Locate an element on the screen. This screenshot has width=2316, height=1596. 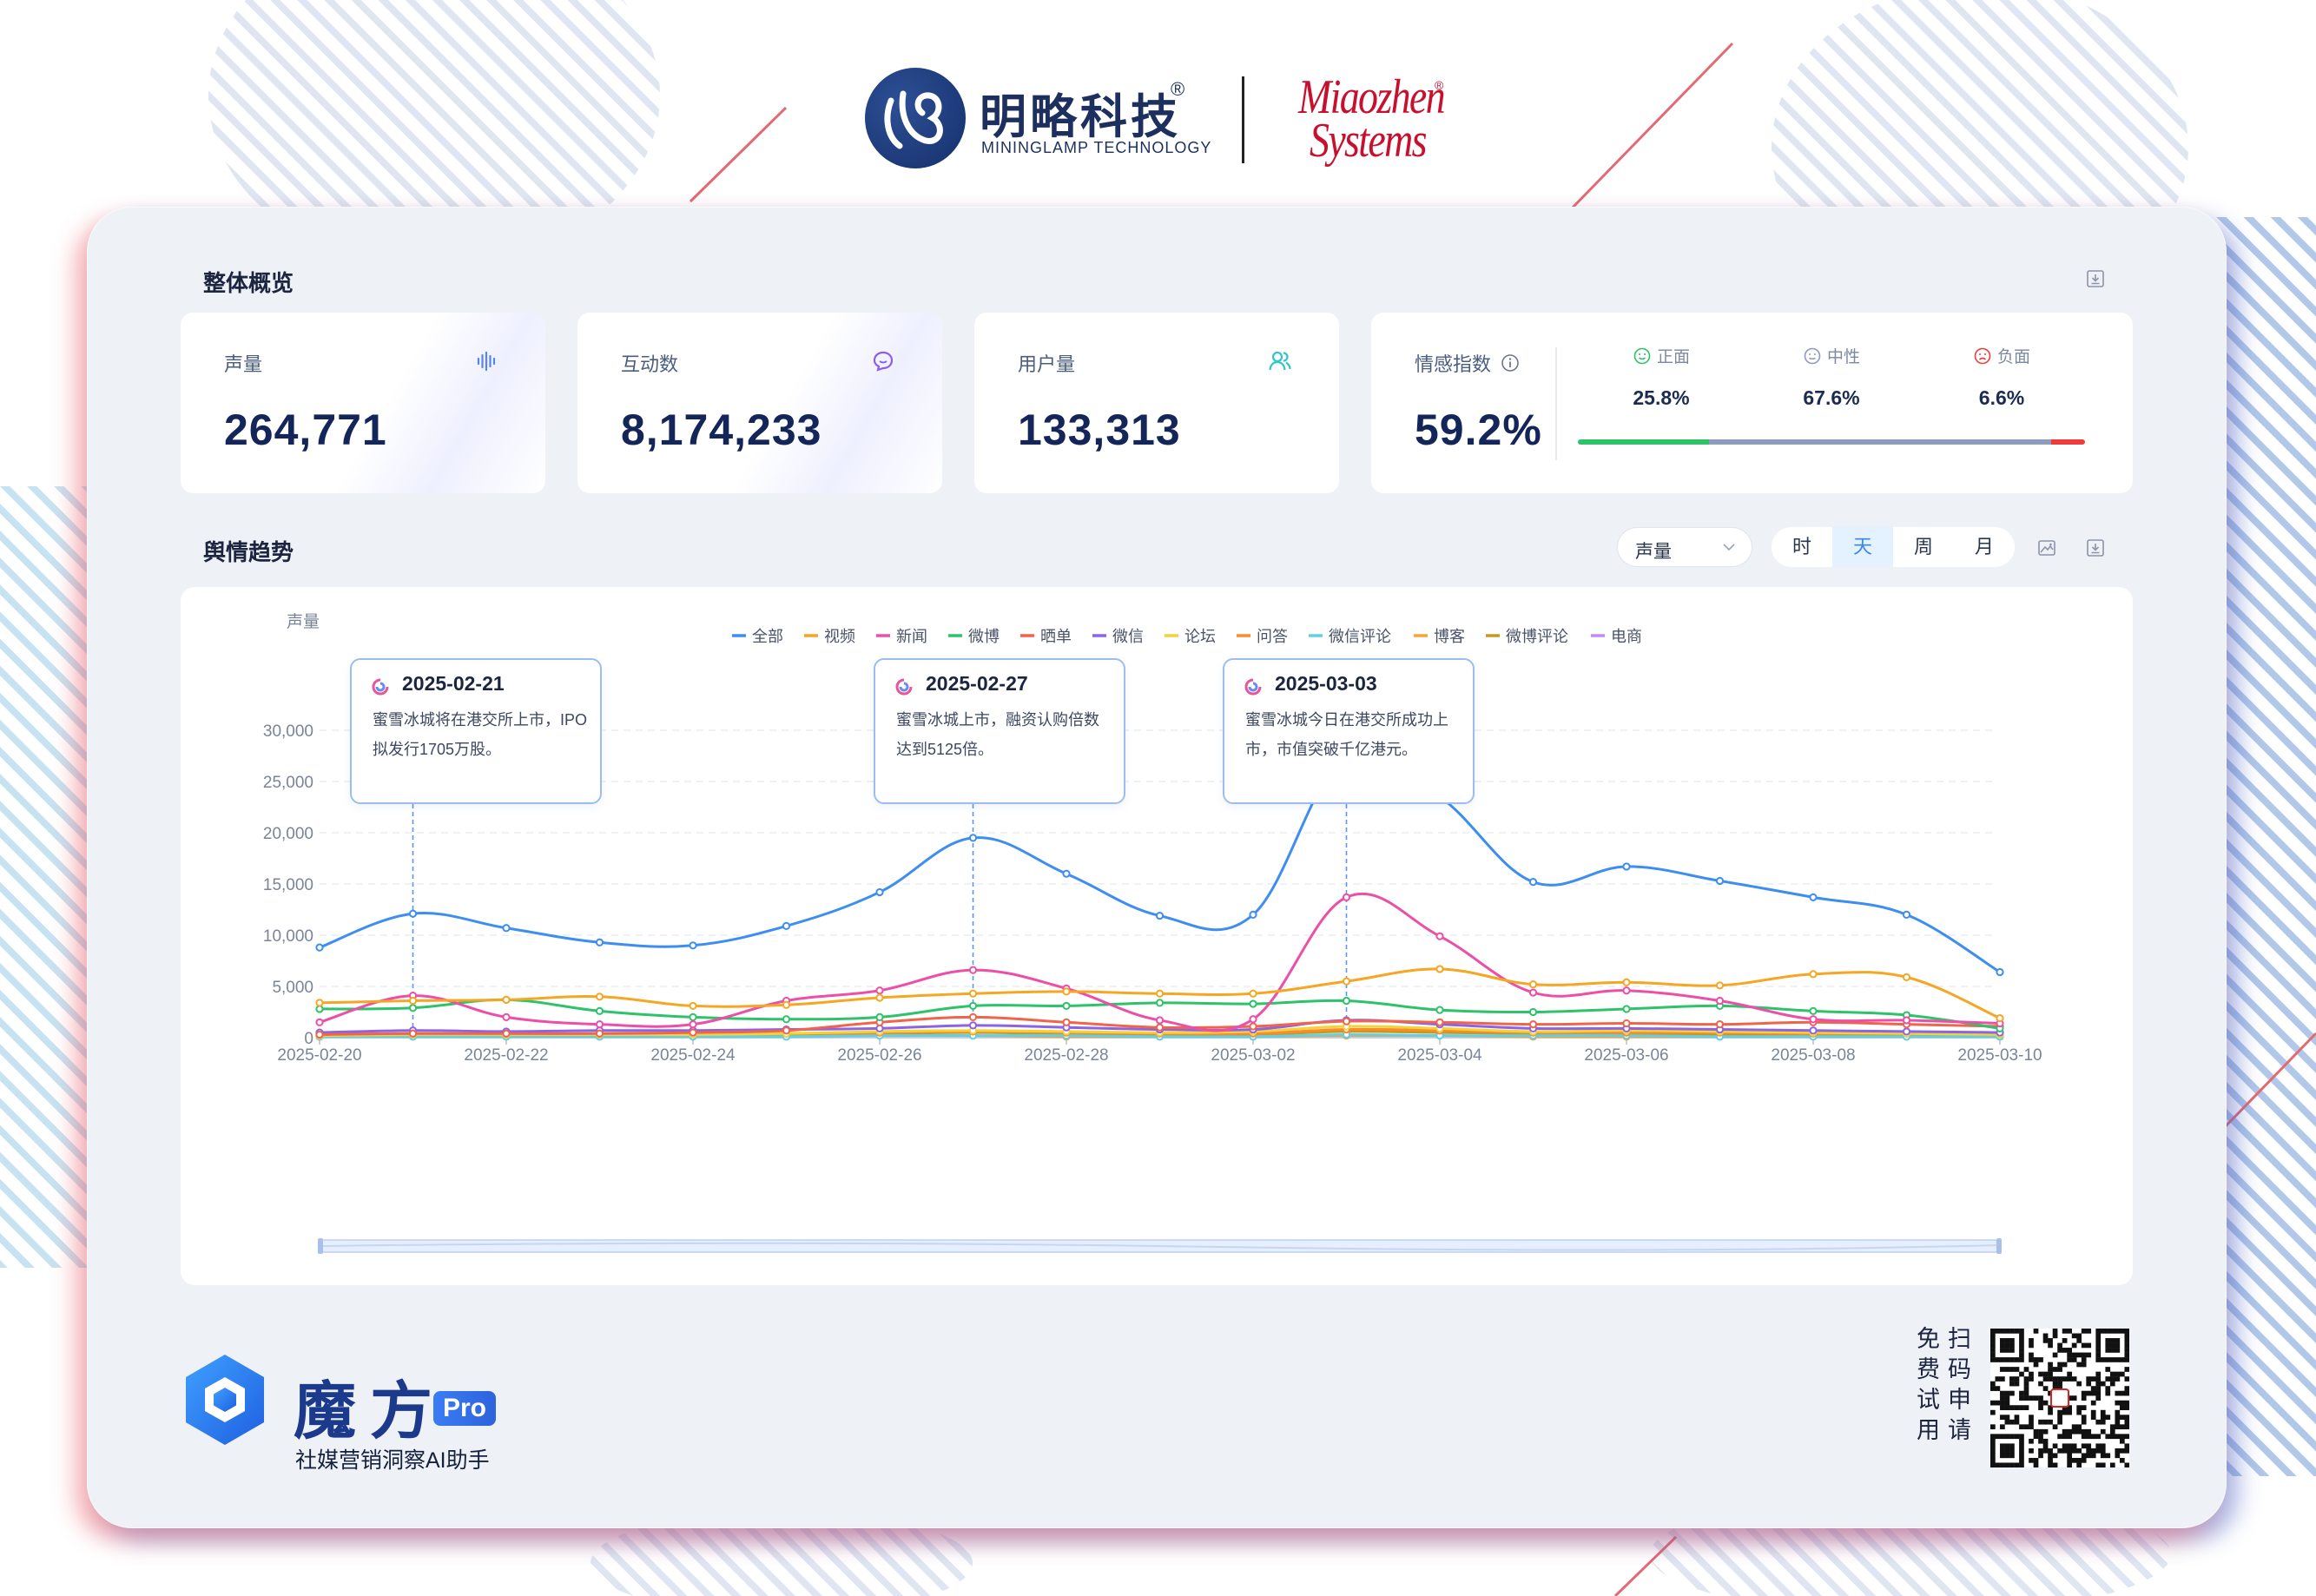
legend-item: 微博评论 is located at coordinates (1527, 636).